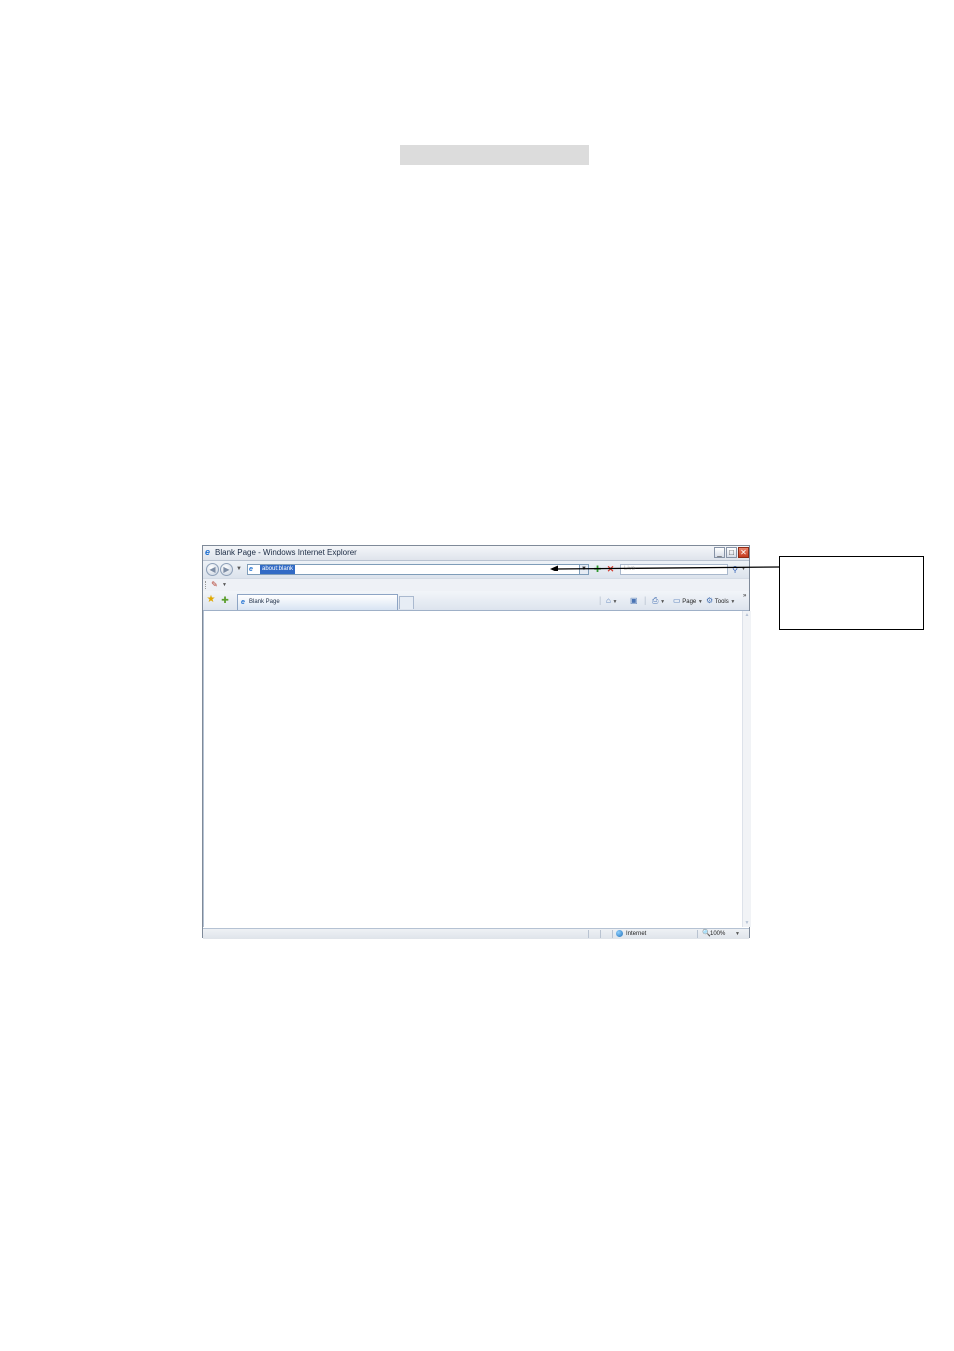  Describe the element at coordinates (743, 552) in the screenshot. I see `close-icon: ✕` at that location.